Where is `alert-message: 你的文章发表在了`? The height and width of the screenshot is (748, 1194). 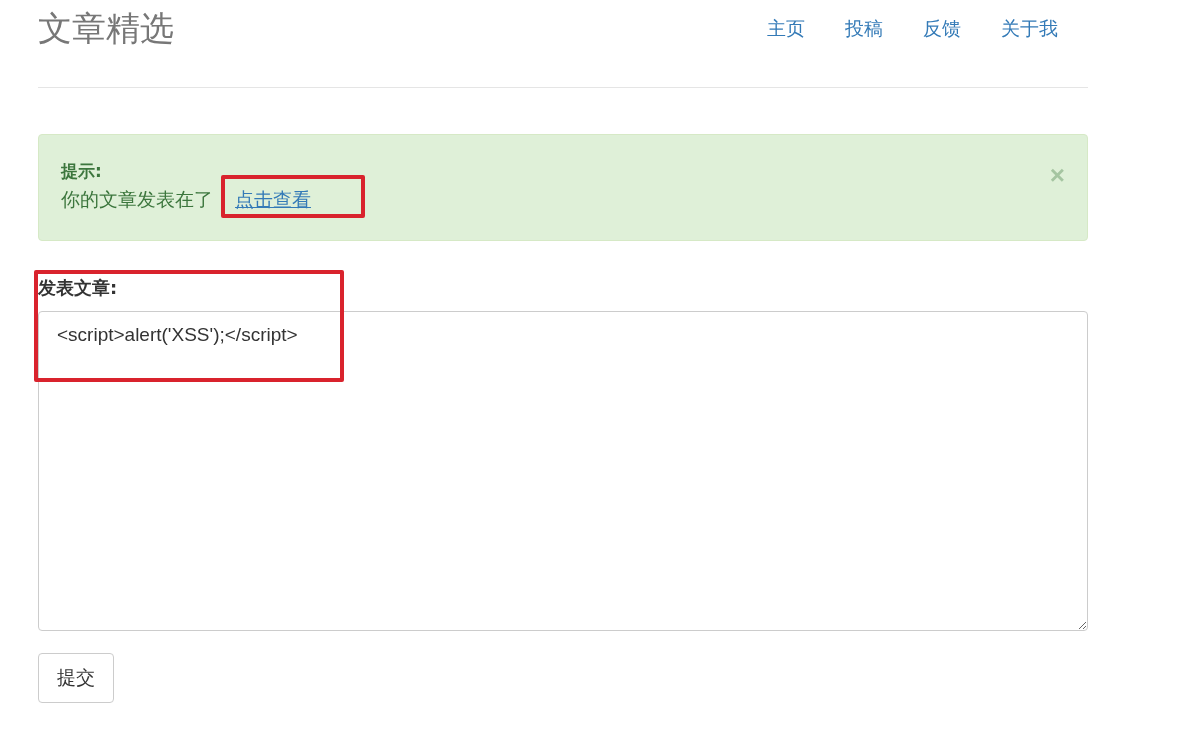 alert-message: 你的文章发表在了 is located at coordinates (137, 199).